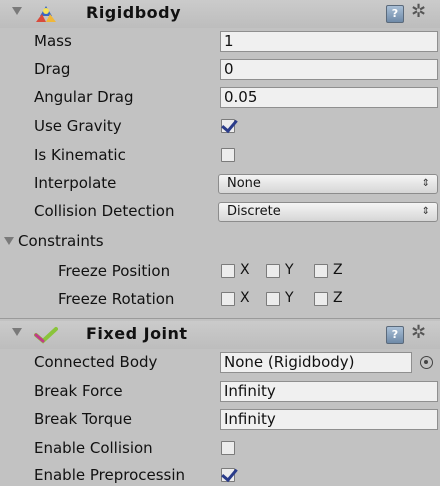 This screenshot has height=486, width=440. What do you see at coordinates (228, 126) in the screenshot?
I see `use-gravity-checkbox` at bounding box center [228, 126].